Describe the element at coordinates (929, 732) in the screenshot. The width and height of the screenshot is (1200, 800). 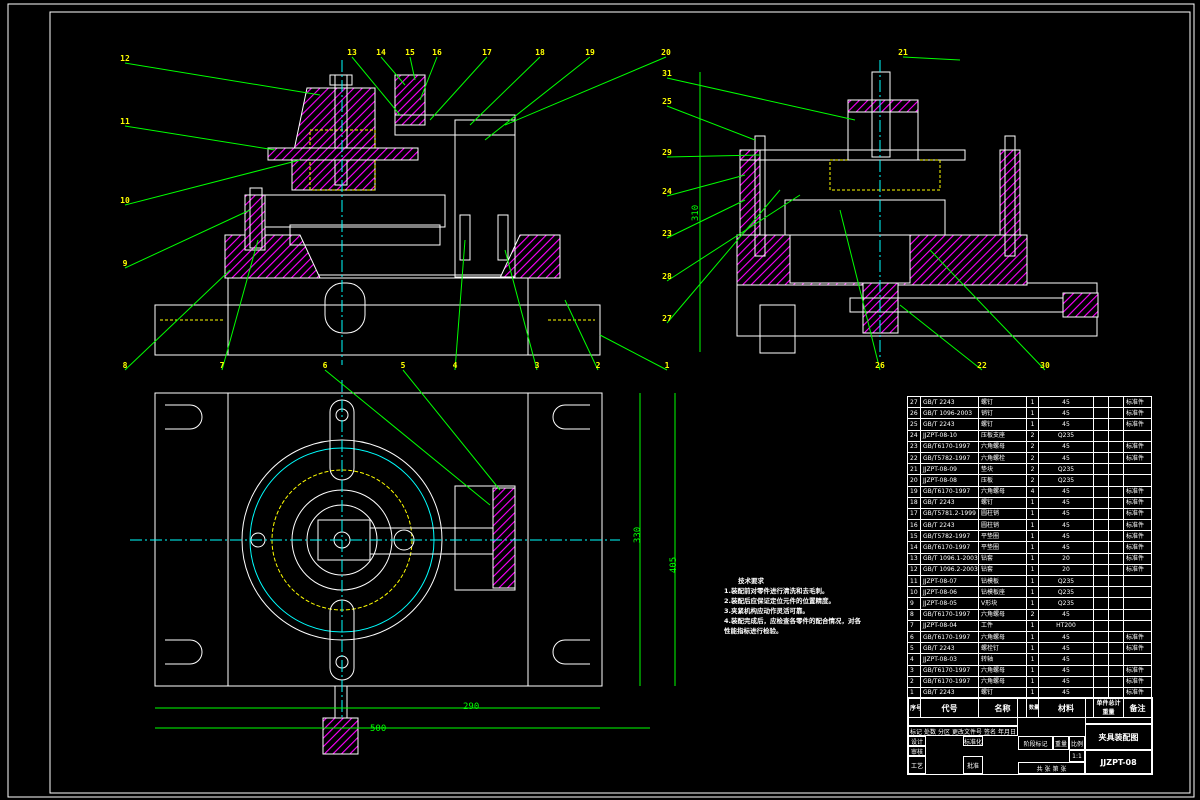
I see `tb-count: 处数` at that location.